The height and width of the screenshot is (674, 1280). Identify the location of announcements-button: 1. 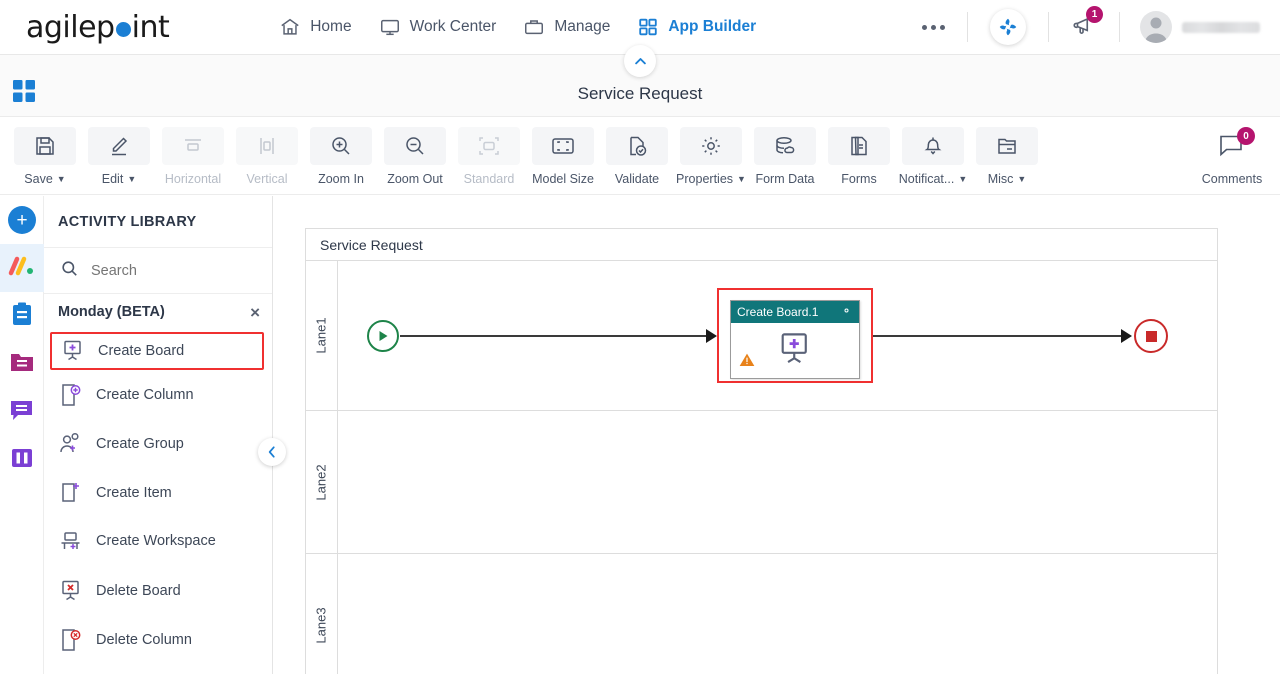
(1087, 24).